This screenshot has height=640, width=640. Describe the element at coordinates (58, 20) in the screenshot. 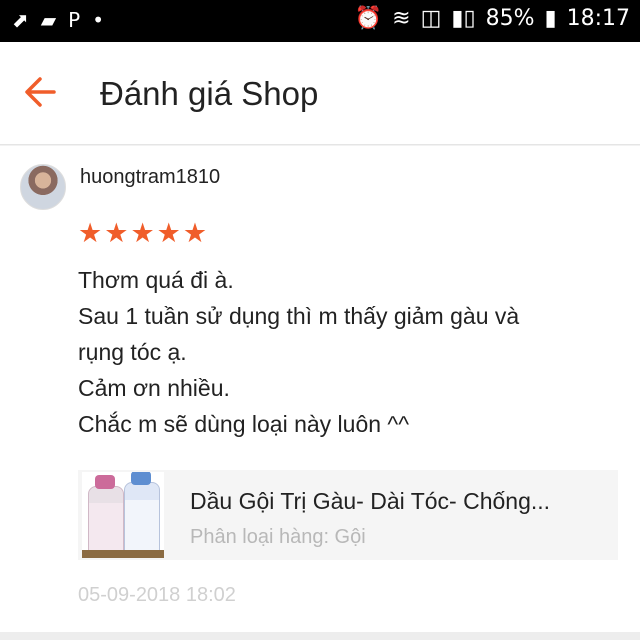

I see `status-left: ⬈ ▰ P •` at that location.